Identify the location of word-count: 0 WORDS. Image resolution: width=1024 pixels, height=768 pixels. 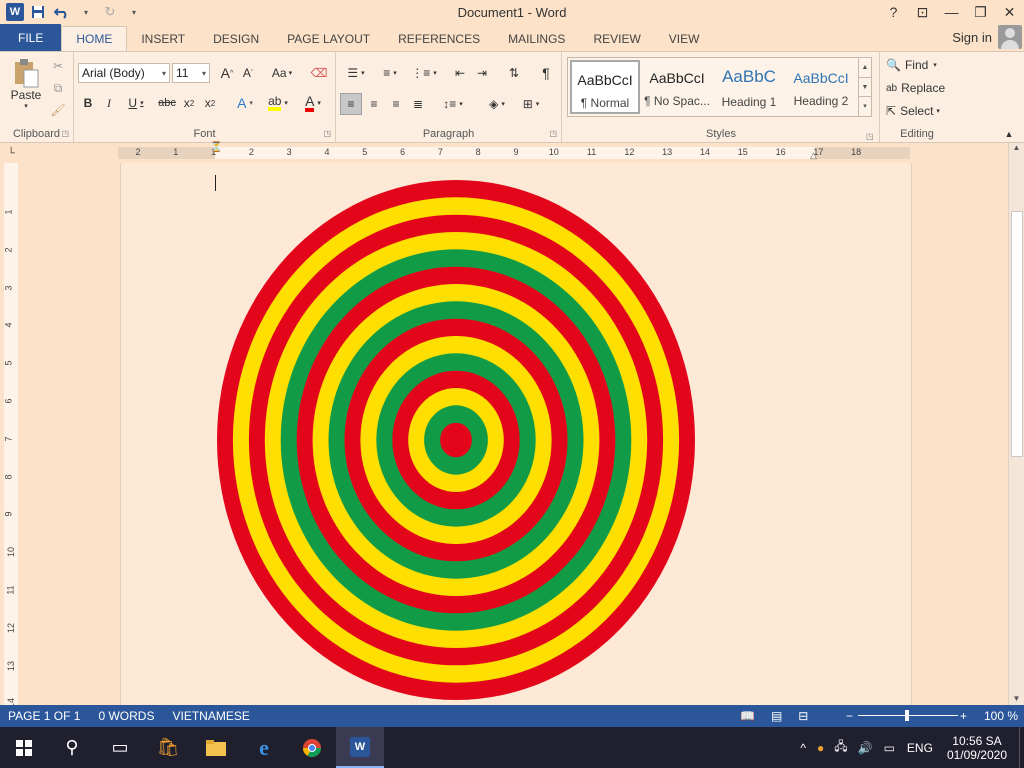
(126, 716).